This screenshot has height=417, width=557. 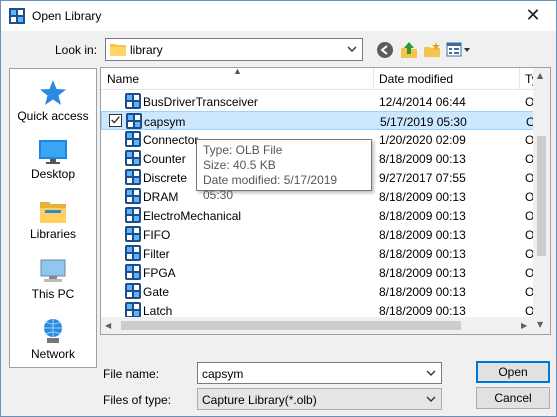 I want to click on file-name: capsym, so click(x=165, y=122).